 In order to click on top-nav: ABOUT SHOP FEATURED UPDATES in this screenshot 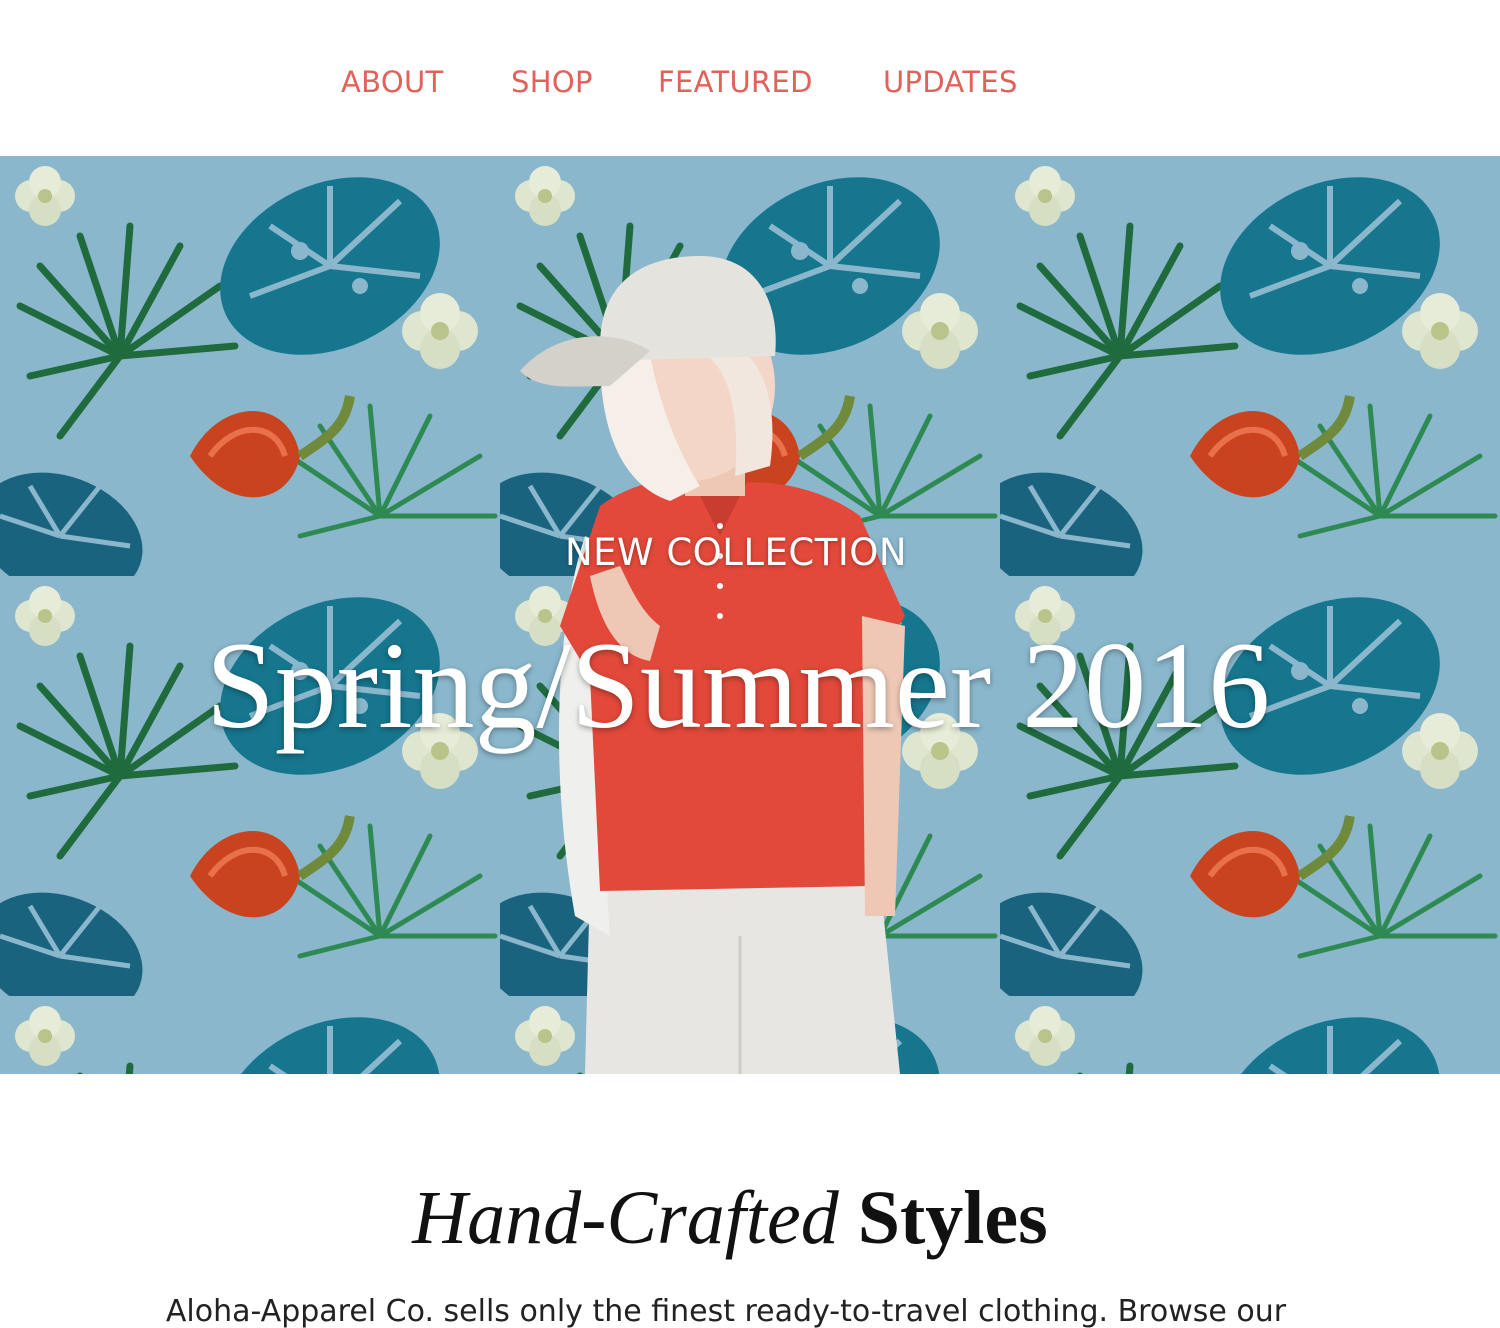, I will do `click(750, 78)`.